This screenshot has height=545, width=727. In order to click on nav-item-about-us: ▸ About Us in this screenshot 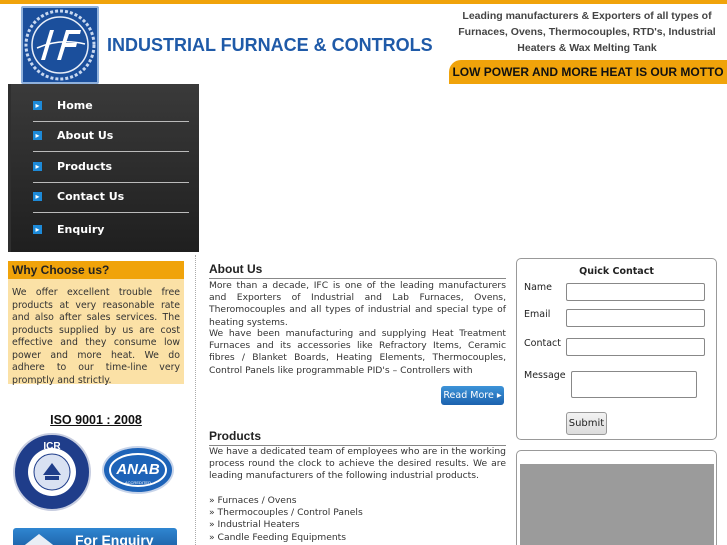, I will do `click(111, 137)`.